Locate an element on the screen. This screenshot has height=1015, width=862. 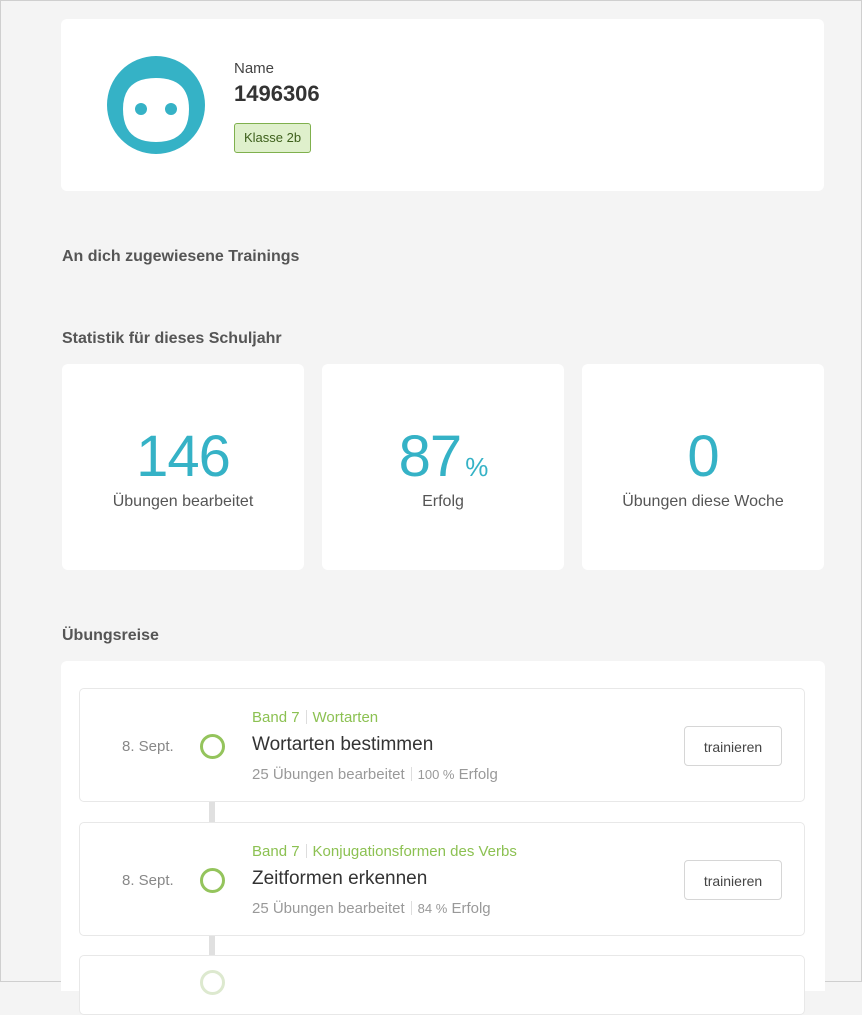
stat-value: 0 is located at coordinates (703, 456).